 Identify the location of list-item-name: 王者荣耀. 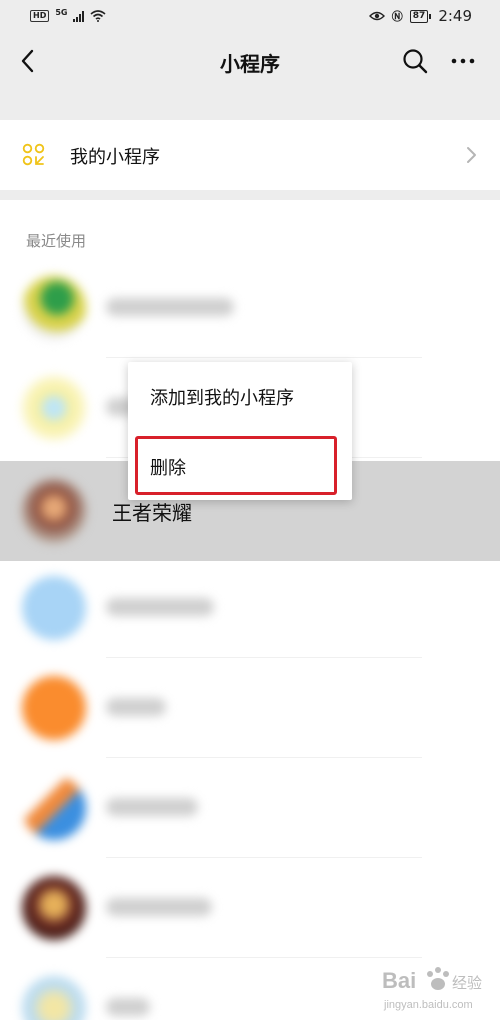
(152, 513).